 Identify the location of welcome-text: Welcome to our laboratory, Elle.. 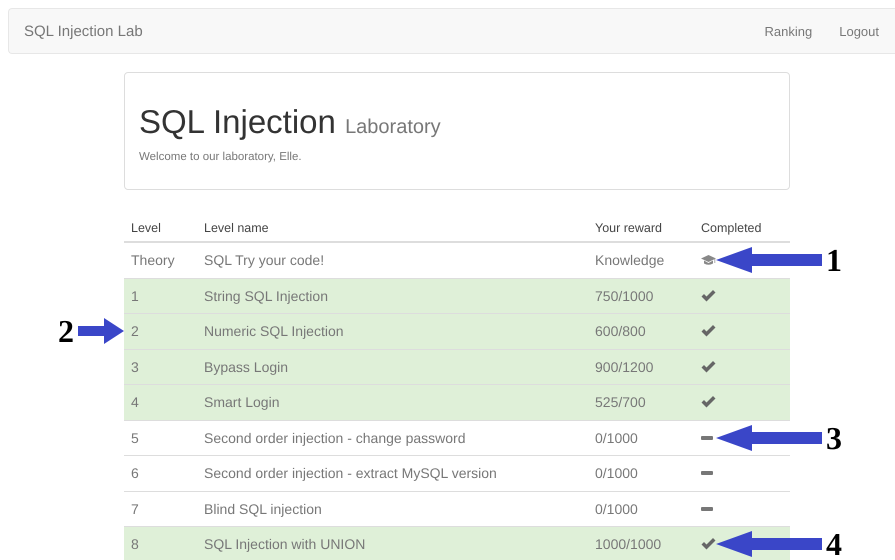
(221, 157).